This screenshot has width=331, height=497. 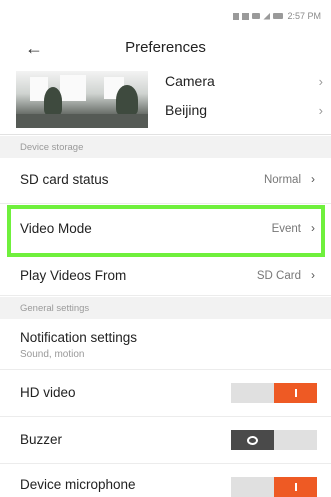 I want to click on app-bar: ← Preferences, so click(x=165, y=48).